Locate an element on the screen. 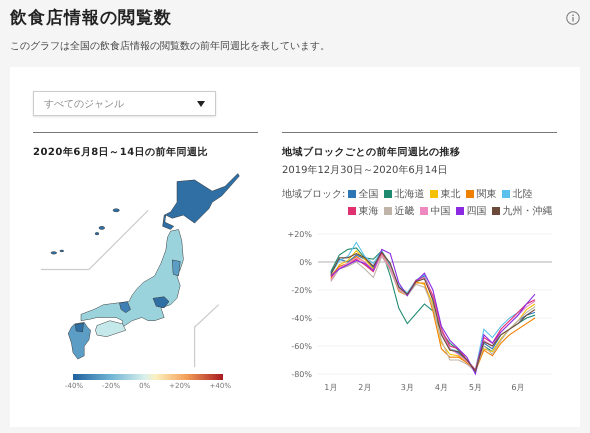  info-icon is located at coordinates (573, 17).